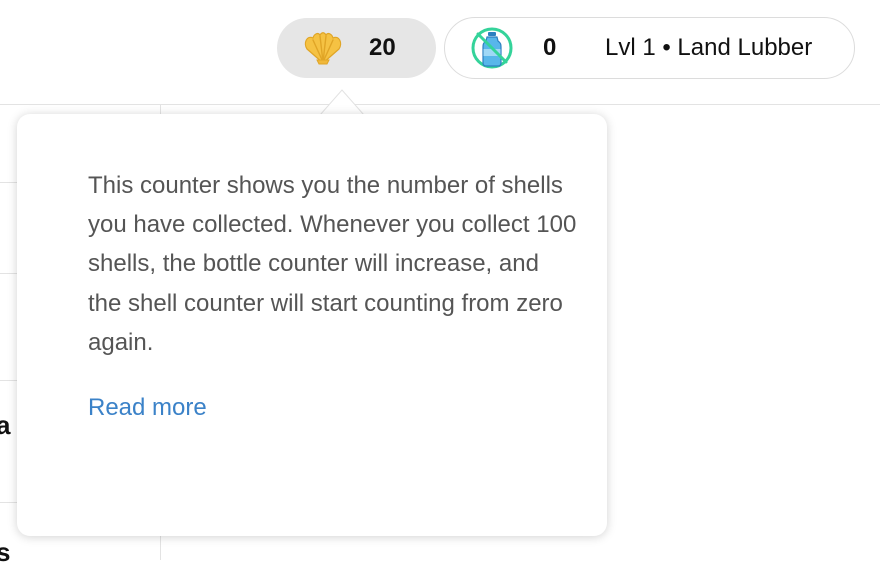 The width and height of the screenshot is (880, 567). What do you see at coordinates (5, 552) in the screenshot?
I see `background-text-fragment: s` at bounding box center [5, 552].